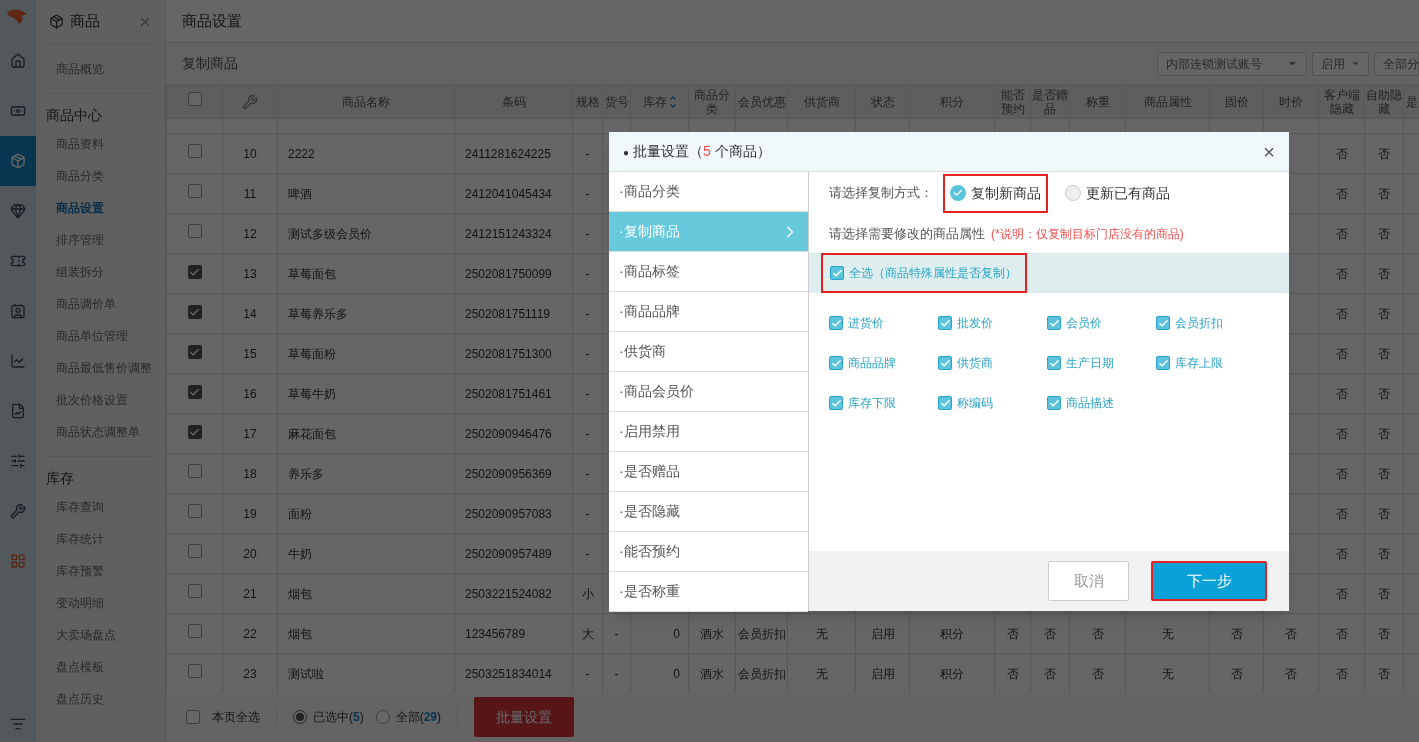  I want to click on table-cell: 无, so click(821, 633).